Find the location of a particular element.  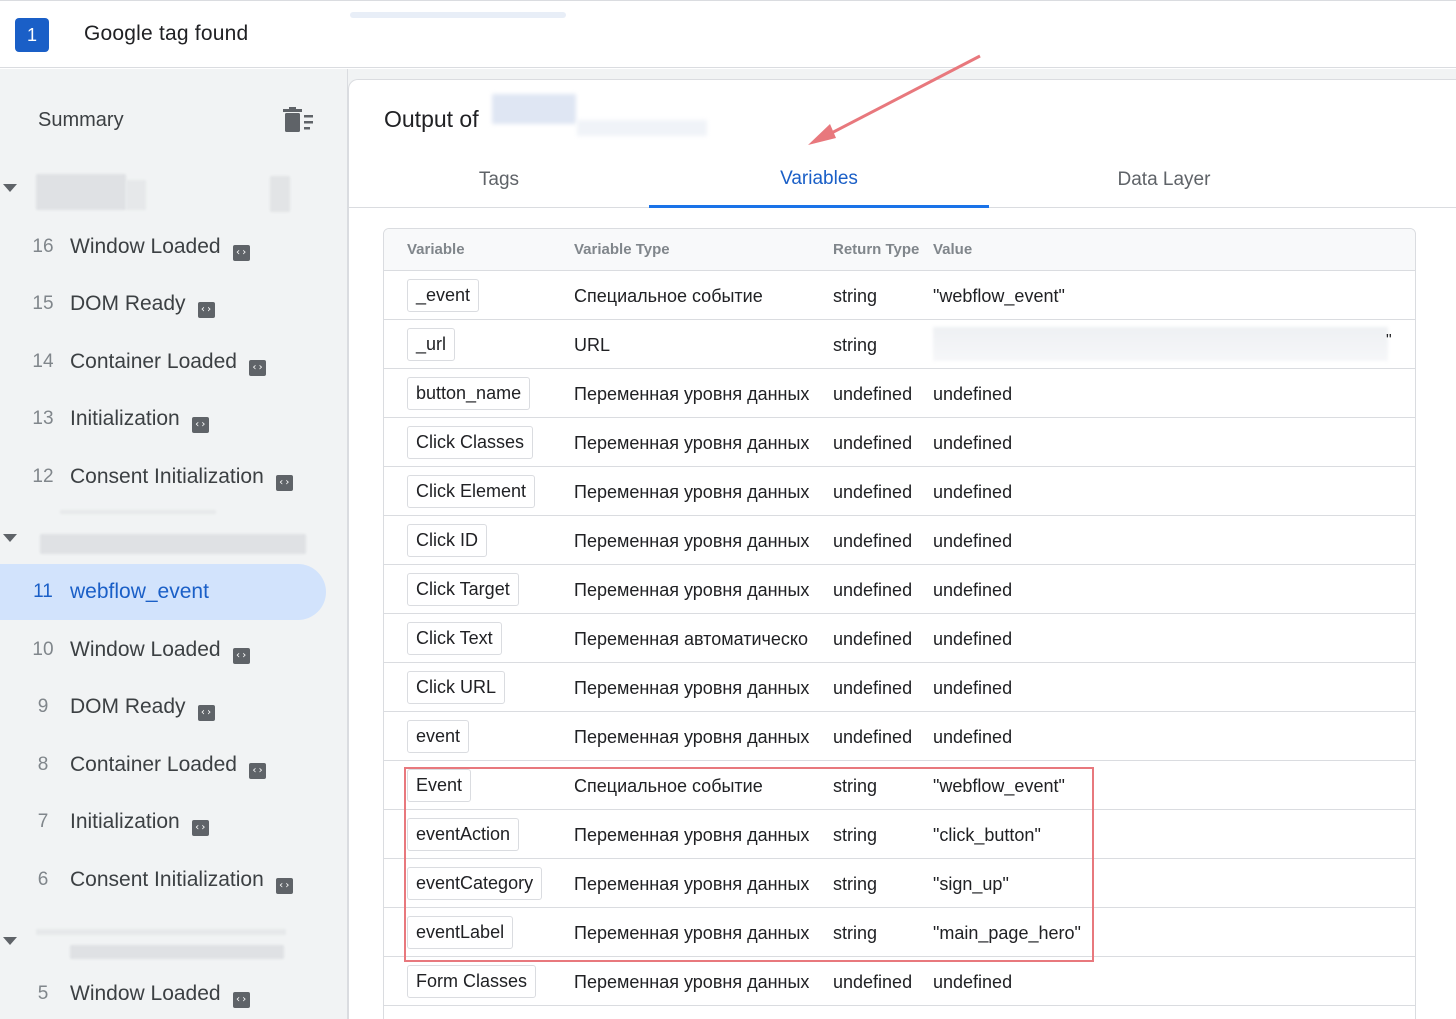

event-item: 9 DOM Ready ‹› is located at coordinates (163, 707).